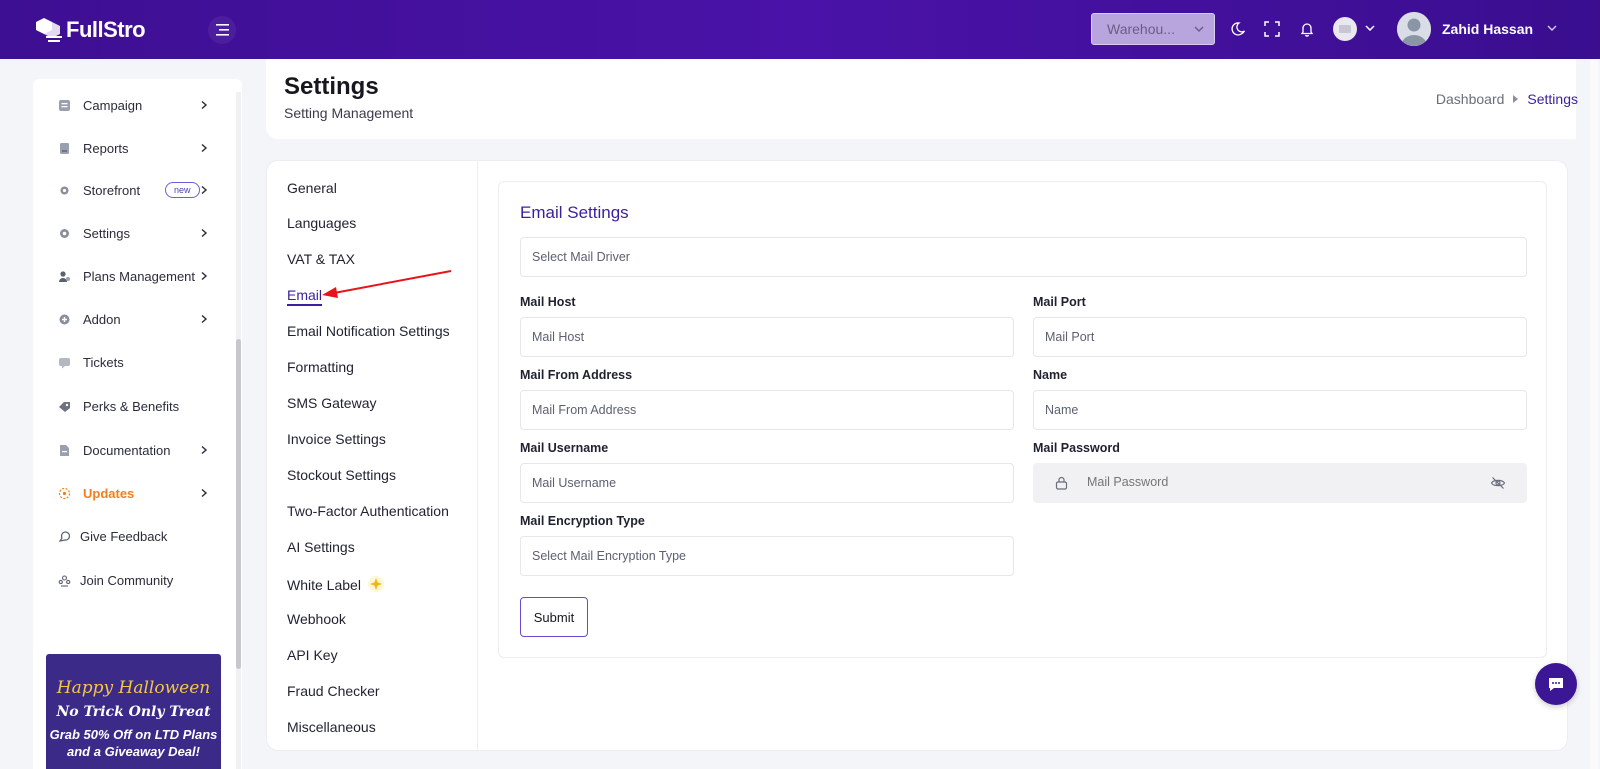 This screenshot has height=769, width=1600. Describe the element at coordinates (1516, 99) in the screenshot. I see `caret-right-icon` at that location.